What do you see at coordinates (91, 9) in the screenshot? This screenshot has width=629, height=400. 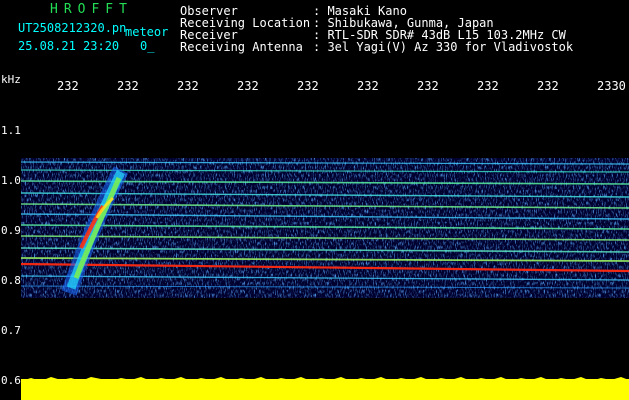 I see `app-title: HROFFT` at bounding box center [91, 9].